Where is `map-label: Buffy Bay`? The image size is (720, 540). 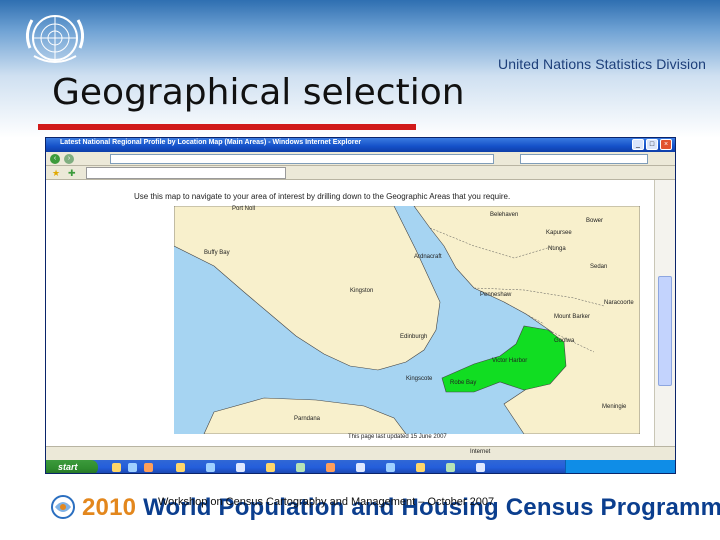 map-label: Buffy Bay is located at coordinates (217, 253).